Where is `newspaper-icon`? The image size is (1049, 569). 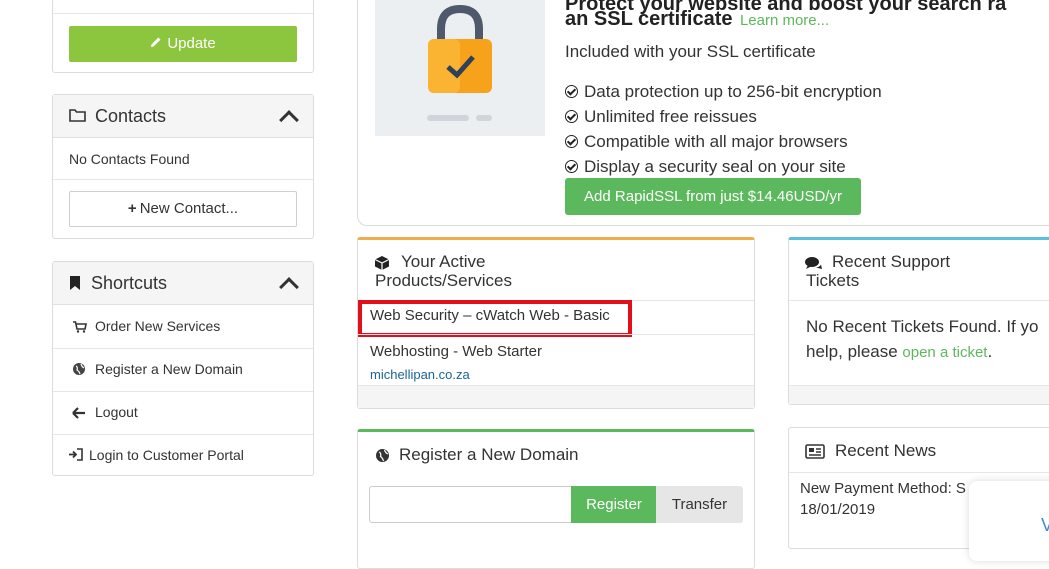 newspaper-icon is located at coordinates (815, 454).